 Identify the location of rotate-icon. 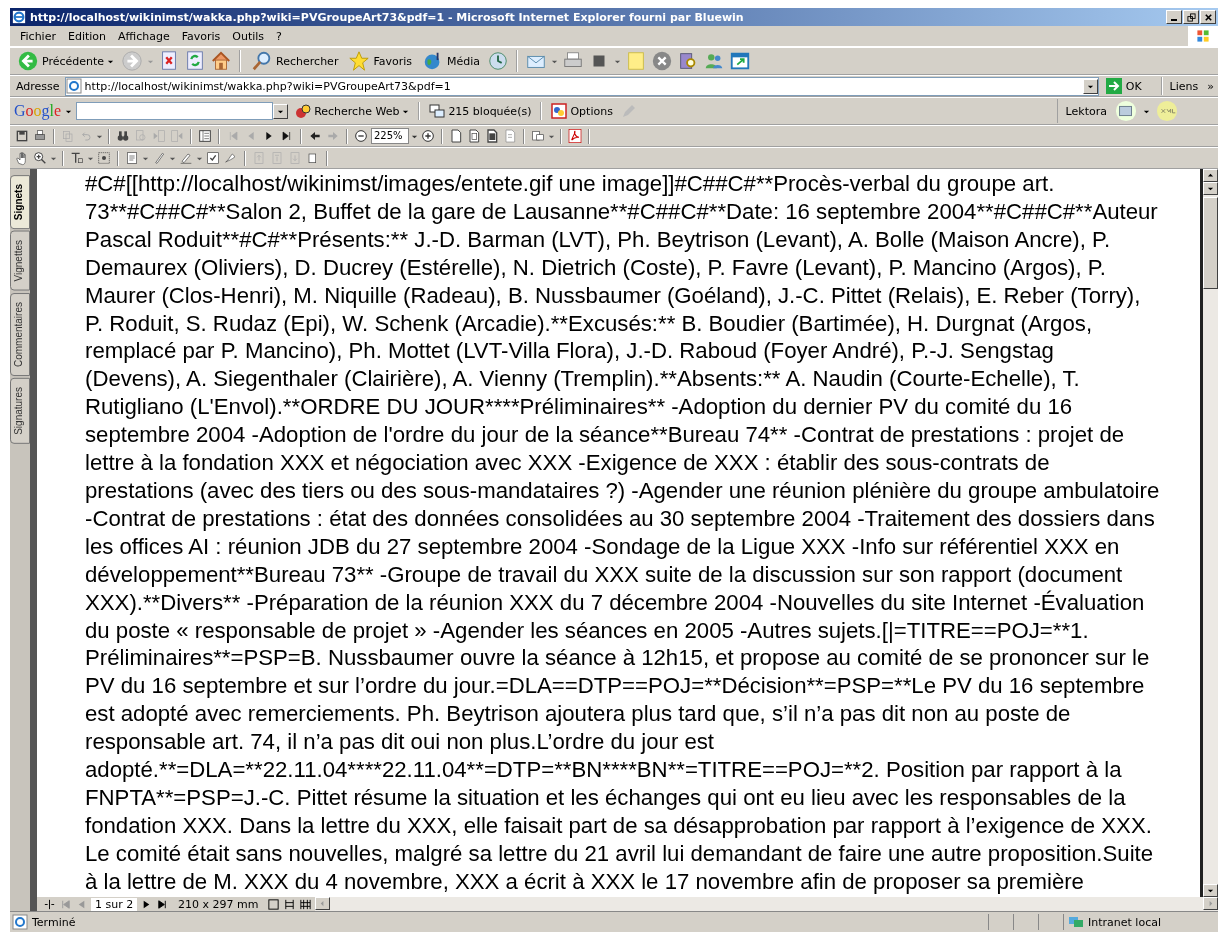
(538, 136).